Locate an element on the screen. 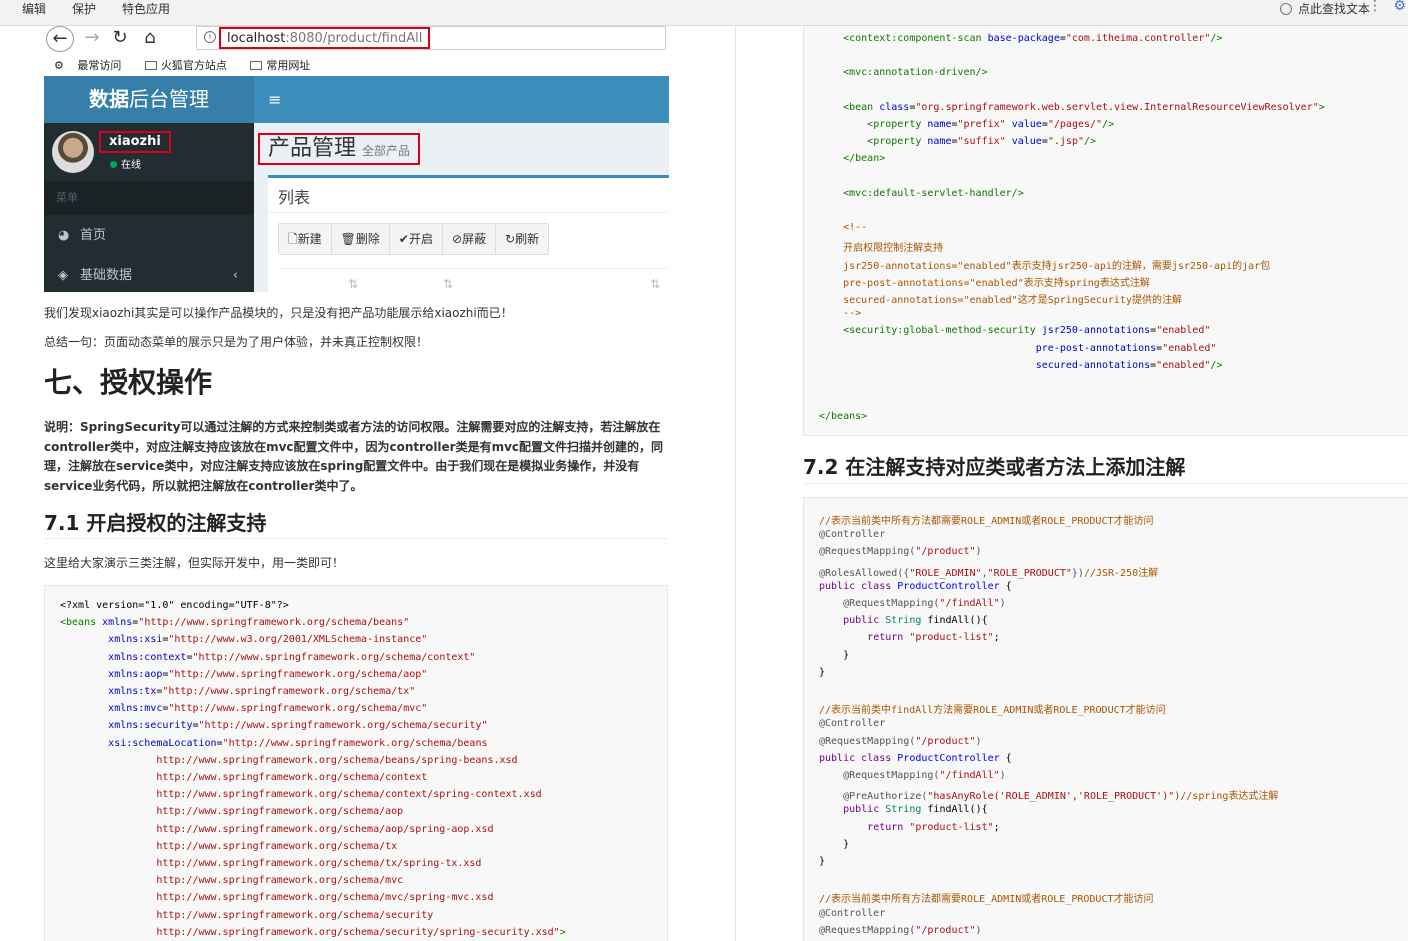 The width and height of the screenshot is (1408, 941). ban-icon: ⊘ is located at coordinates (457, 239).